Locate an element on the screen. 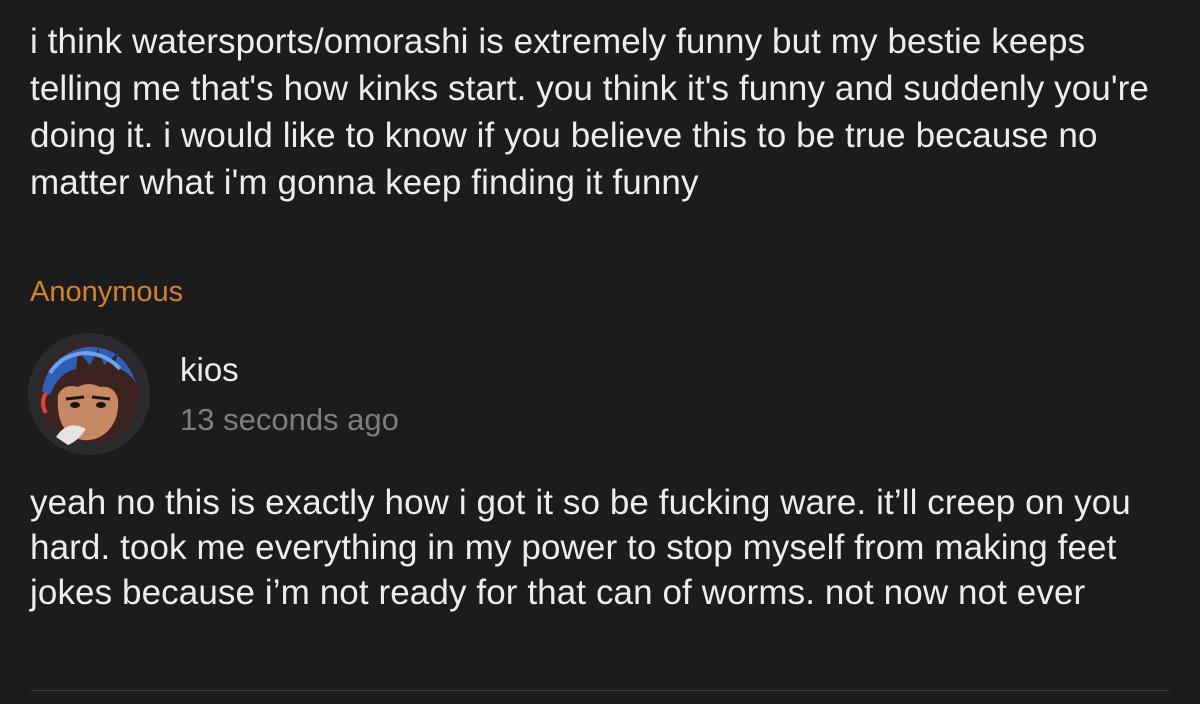 The height and width of the screenshot is (704, 1200). answerer-username: kios is located at coordinates (209, 370).